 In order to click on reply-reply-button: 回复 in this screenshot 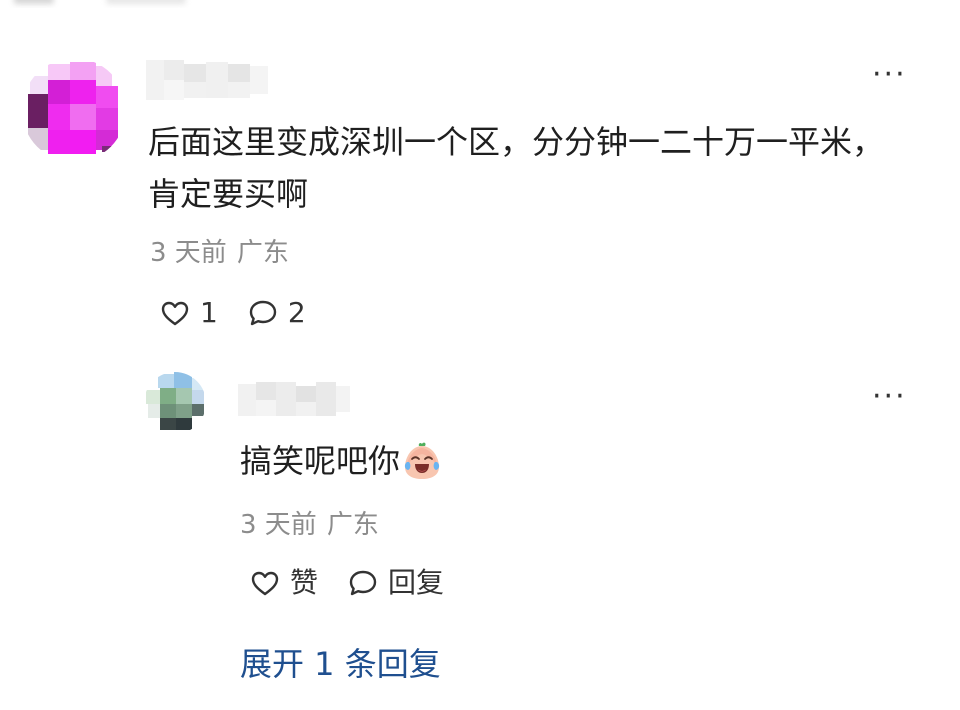, I will do `click(395, 583)`.